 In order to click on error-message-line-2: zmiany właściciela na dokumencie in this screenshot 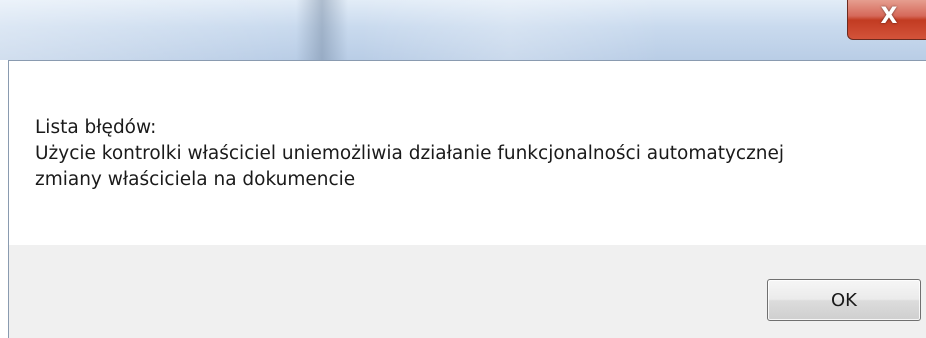, I will do `click(195, 179)`.